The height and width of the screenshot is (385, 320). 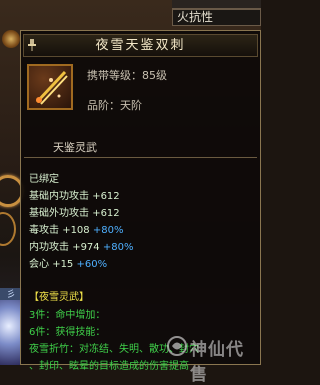 I want to click on attribute-list-item-fire-resist: 火抗性, so click(x=216, y=17).